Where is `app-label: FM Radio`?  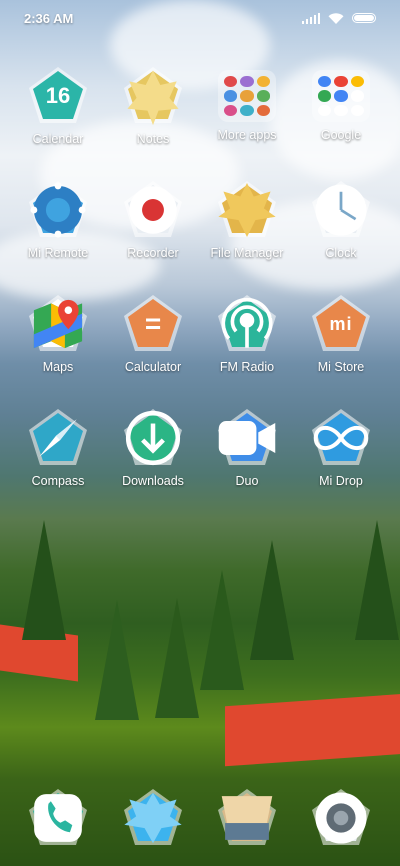
app-label: FM Radio is located at coordinates (247, 367).